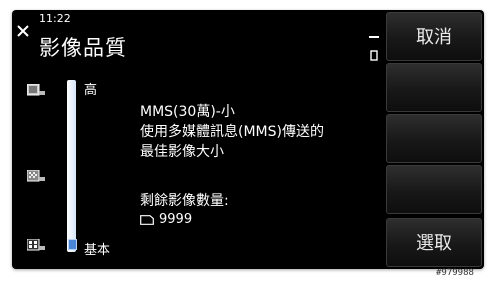 Image resolution: width=500 pixels, height=281 pixels. Describe the element at coordinates (147, 219) in the screenshot. I see `image-count-icon` at that location.